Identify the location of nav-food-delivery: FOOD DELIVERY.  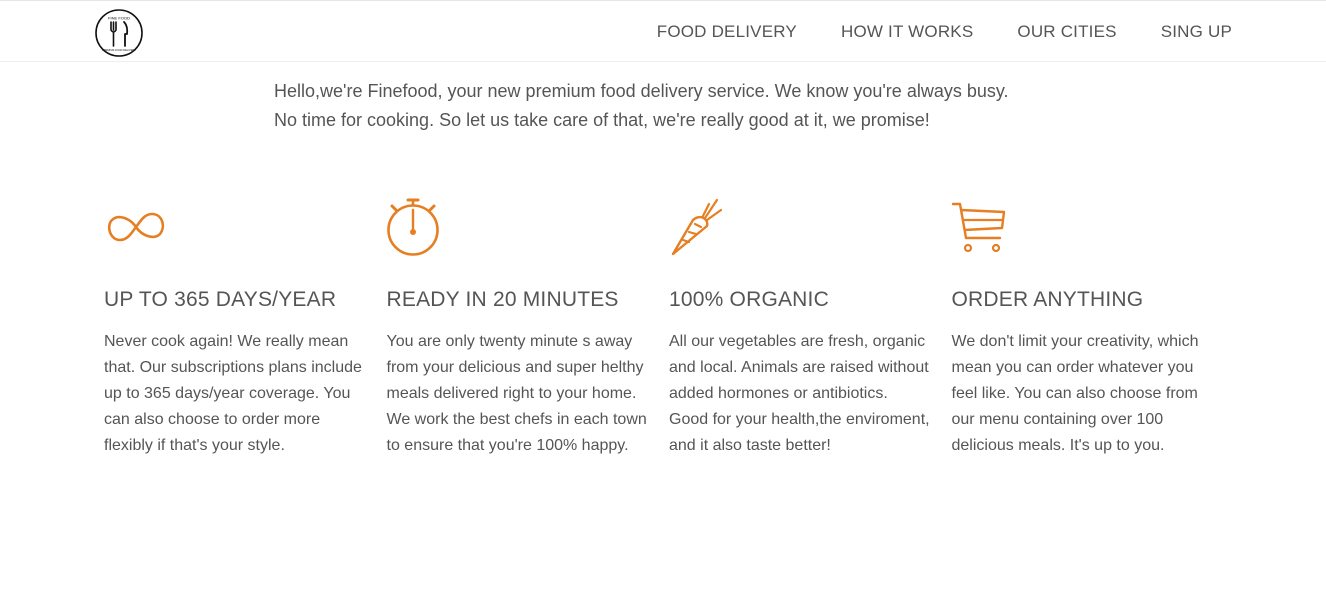
(727, 32).